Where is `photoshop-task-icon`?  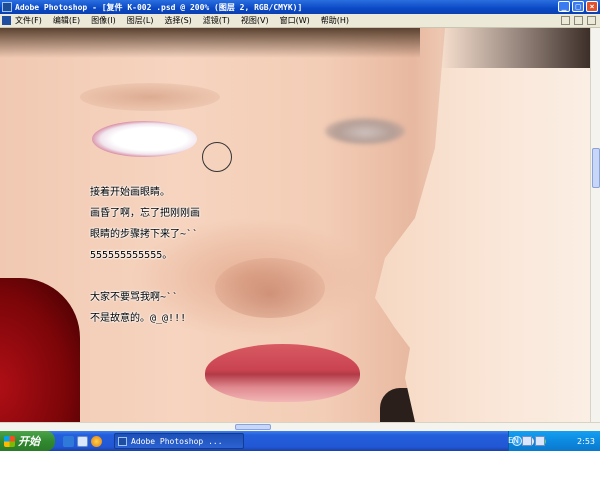 photoshop-task-icon is located at coordinates (122, 441).